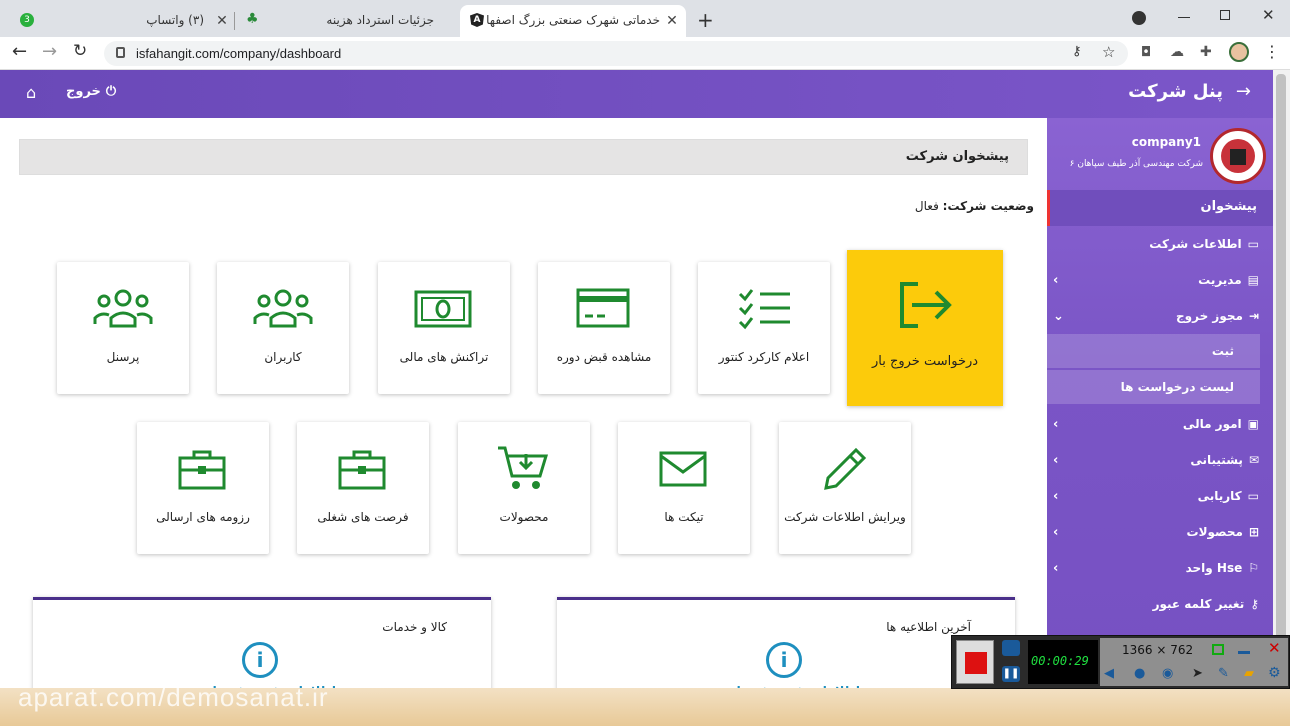 Image resolution: width=1290 pixels, height=726 pixels. Describe the element at coordinates (1160, 568) in the screenshot. I see `sidebar-item-hse: ‹ واحد Hse ⚐` at that location.